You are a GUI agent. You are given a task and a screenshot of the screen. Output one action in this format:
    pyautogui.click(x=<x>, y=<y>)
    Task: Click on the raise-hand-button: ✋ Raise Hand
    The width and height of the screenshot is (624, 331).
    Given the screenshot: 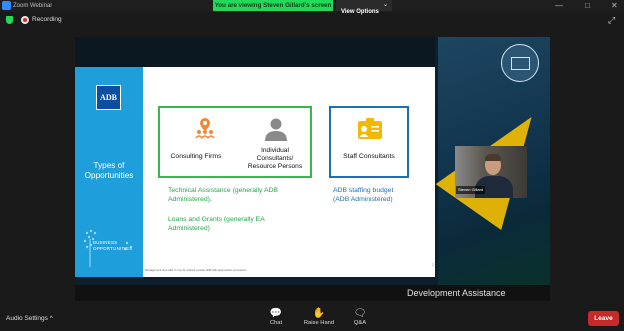 What is the action you would take?
    pyautogui.click(x=319, y=319)
    